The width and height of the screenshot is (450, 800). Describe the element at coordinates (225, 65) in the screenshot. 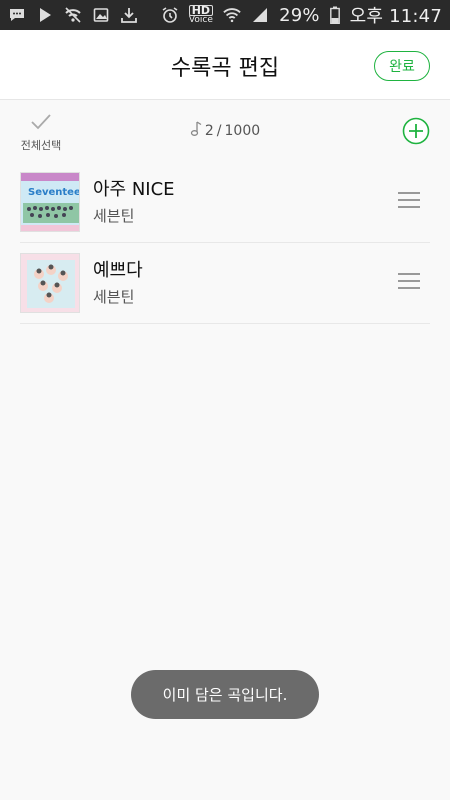

I see `header: 수록곡 편집 완료` at that location.